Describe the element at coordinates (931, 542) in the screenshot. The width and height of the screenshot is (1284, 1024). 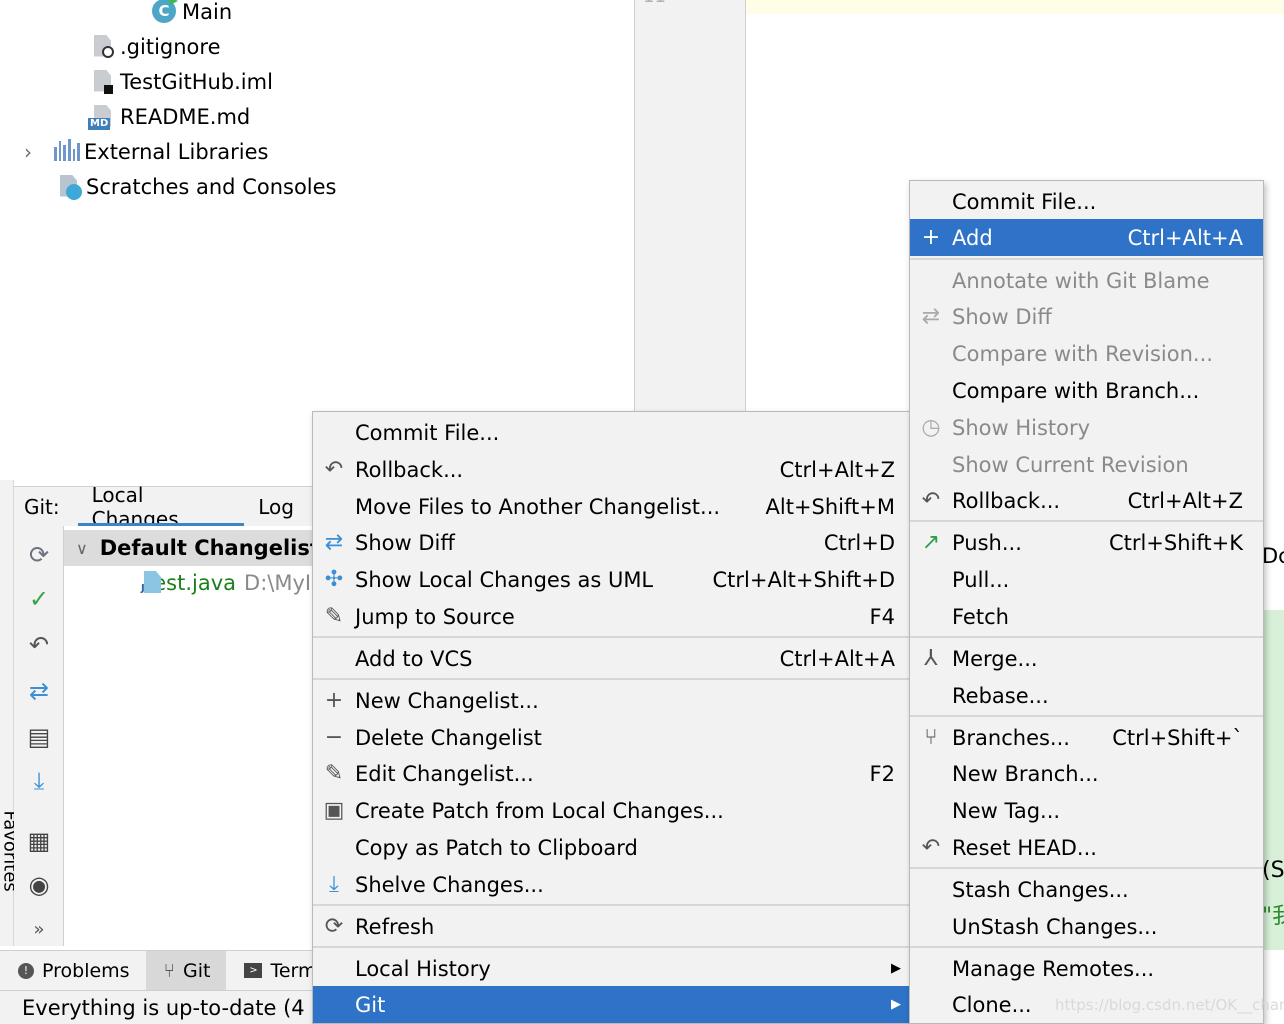
I see `push-arrow-icon: ↗` at that location.